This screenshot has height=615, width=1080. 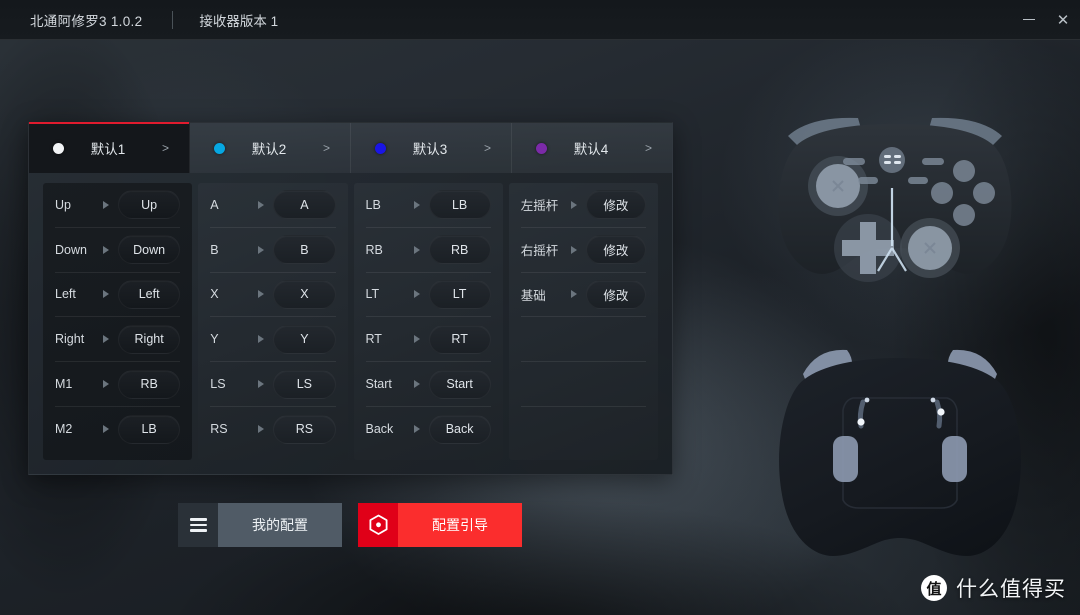 I want to click on mapping-row: Back Back, so click(x=428, y=429).